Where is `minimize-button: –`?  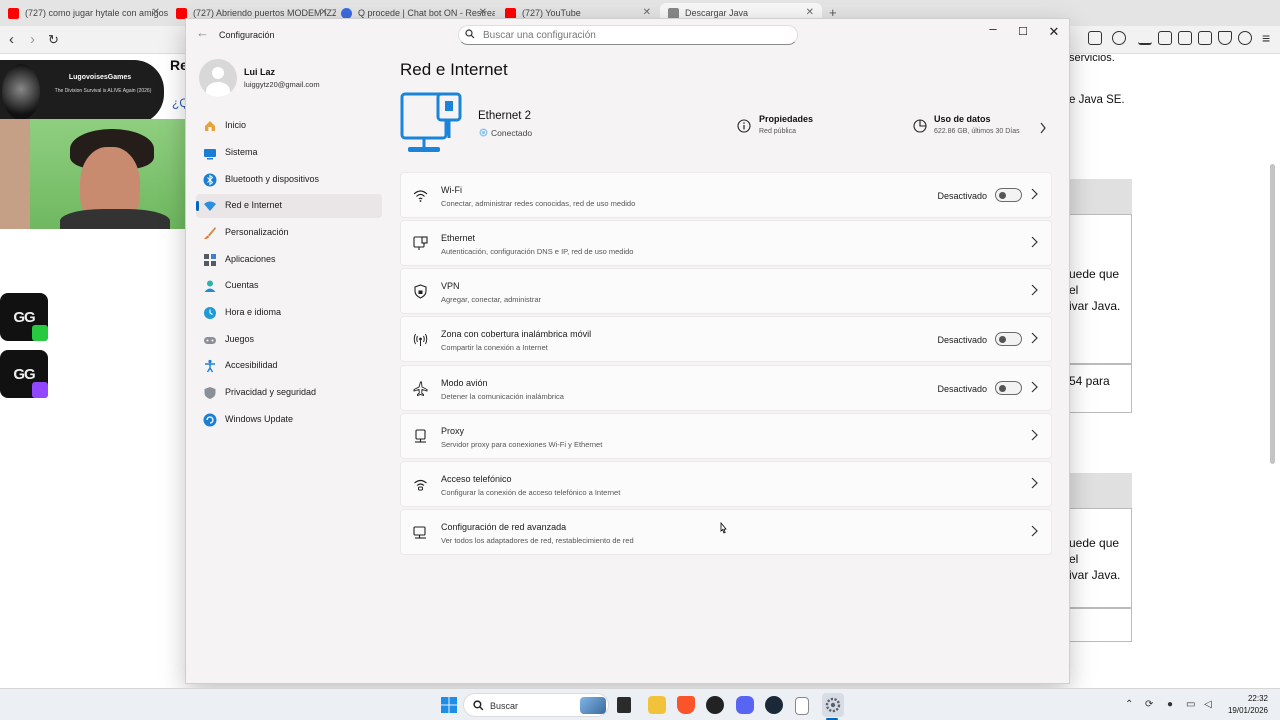 minimize-button: – is located at coordinates (993, 29).